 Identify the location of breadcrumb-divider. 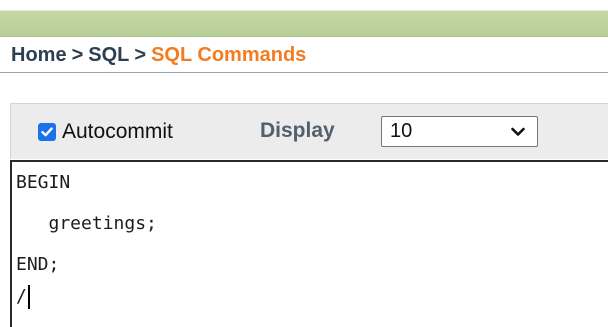
(304, 72).